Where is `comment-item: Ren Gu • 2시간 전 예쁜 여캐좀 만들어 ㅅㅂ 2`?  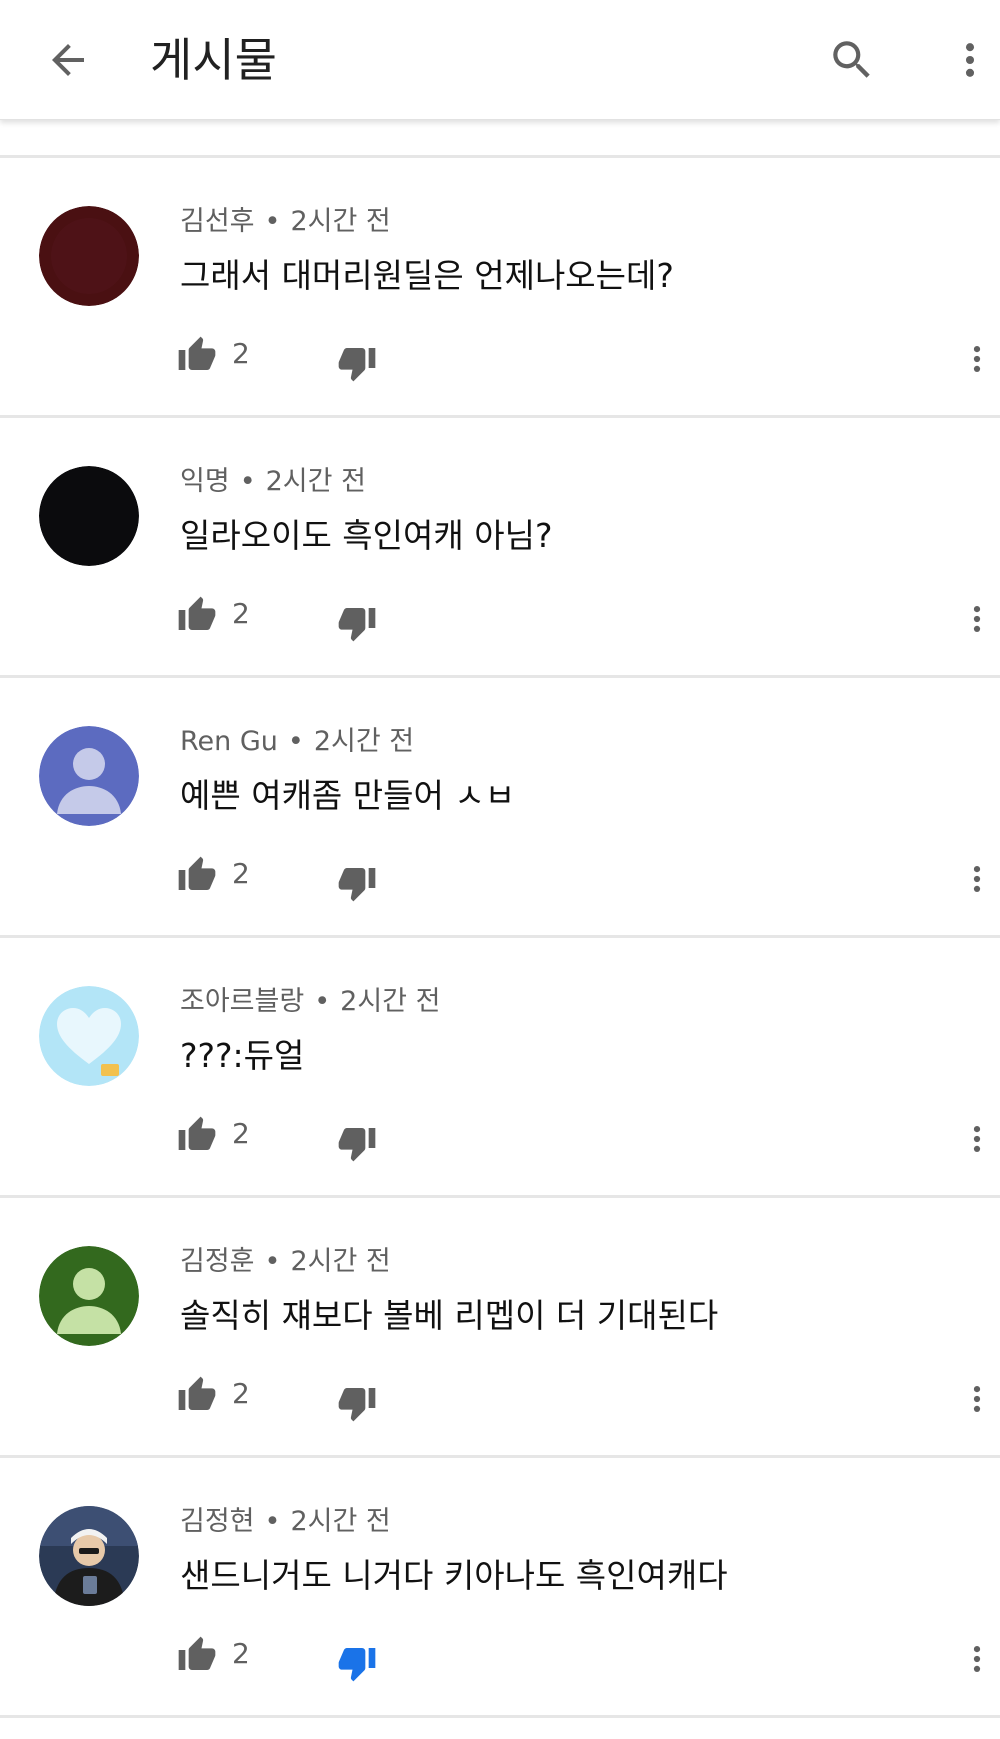
comment-item: Ren Gu • 2시간 전 예쁜 여캐좀 만들어 ㅅㅂ 2 is located at coordinates (500, 808).